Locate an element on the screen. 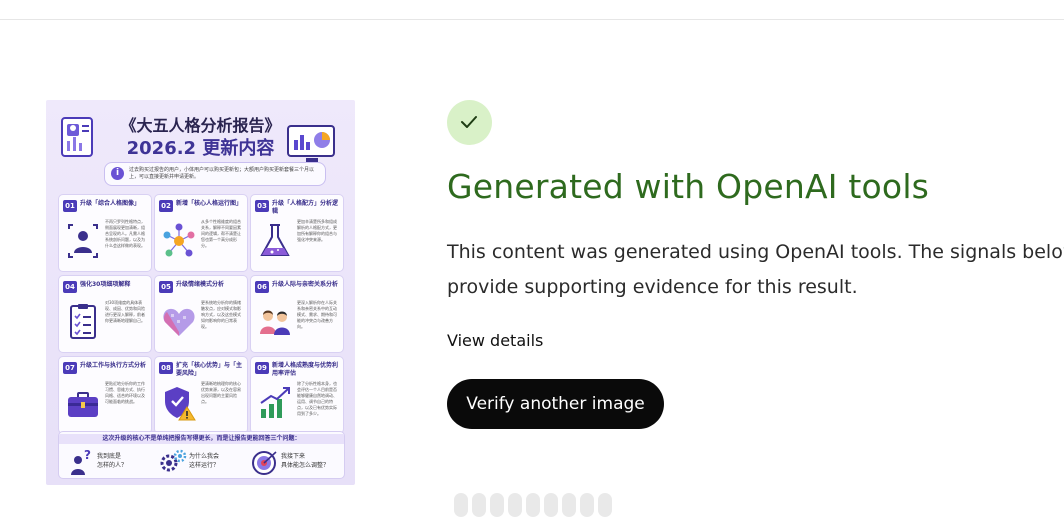 This screenshot has width=1064, height=531. question-item: 我接下来 具体能怎么调整？ is located at coordinates (294, 461).